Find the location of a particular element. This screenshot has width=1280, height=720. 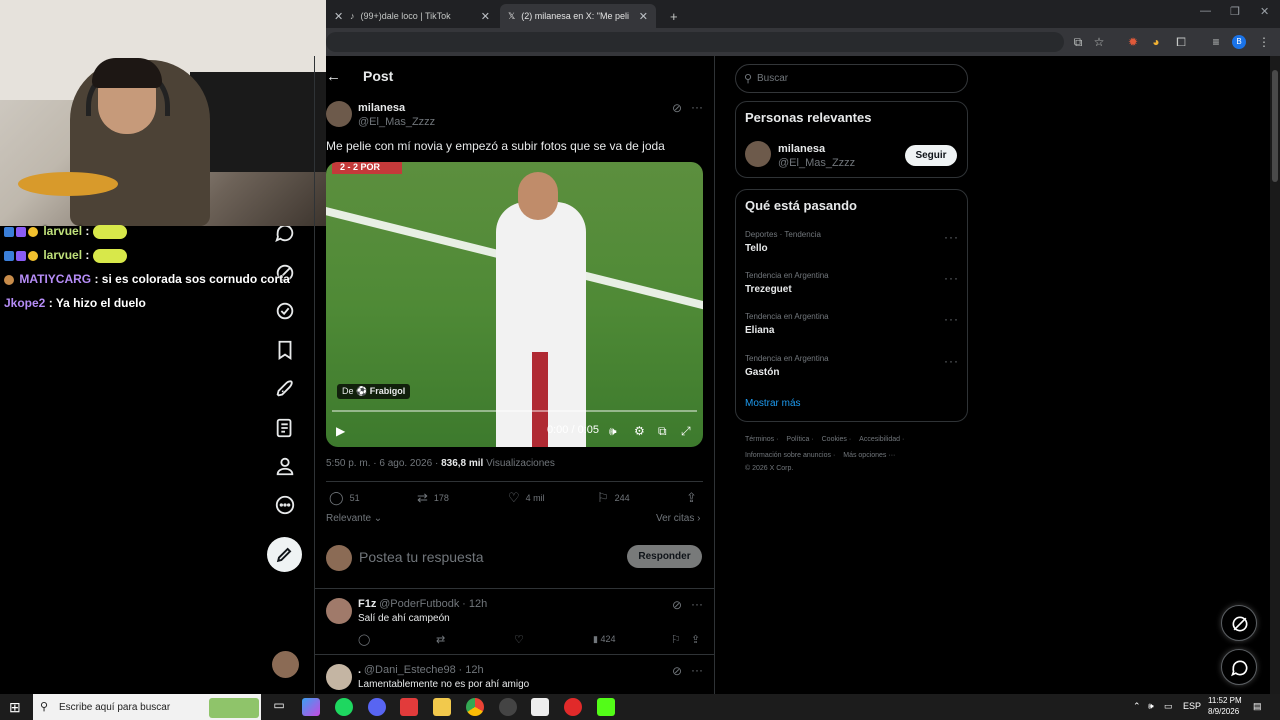

bookmark-action: ⚐ 244 is located at coordinates (613, 498).